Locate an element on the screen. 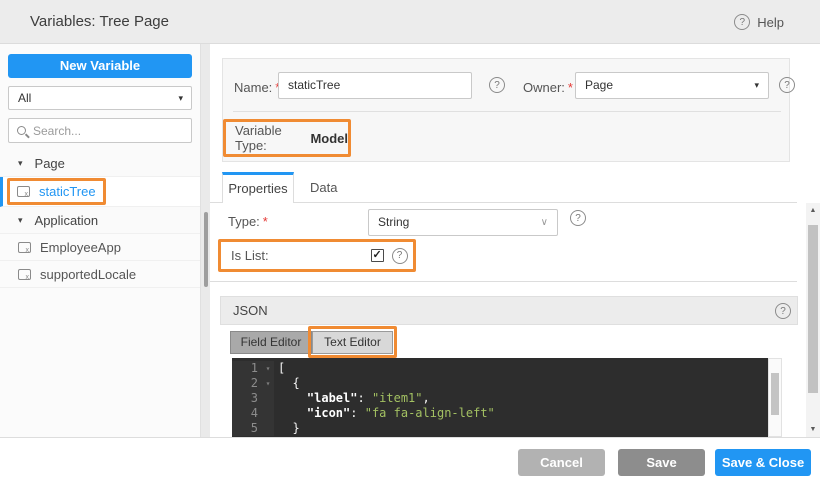 This screenshot has width=820, height=491. line-number: 5 is located at coordinates (247, 428).